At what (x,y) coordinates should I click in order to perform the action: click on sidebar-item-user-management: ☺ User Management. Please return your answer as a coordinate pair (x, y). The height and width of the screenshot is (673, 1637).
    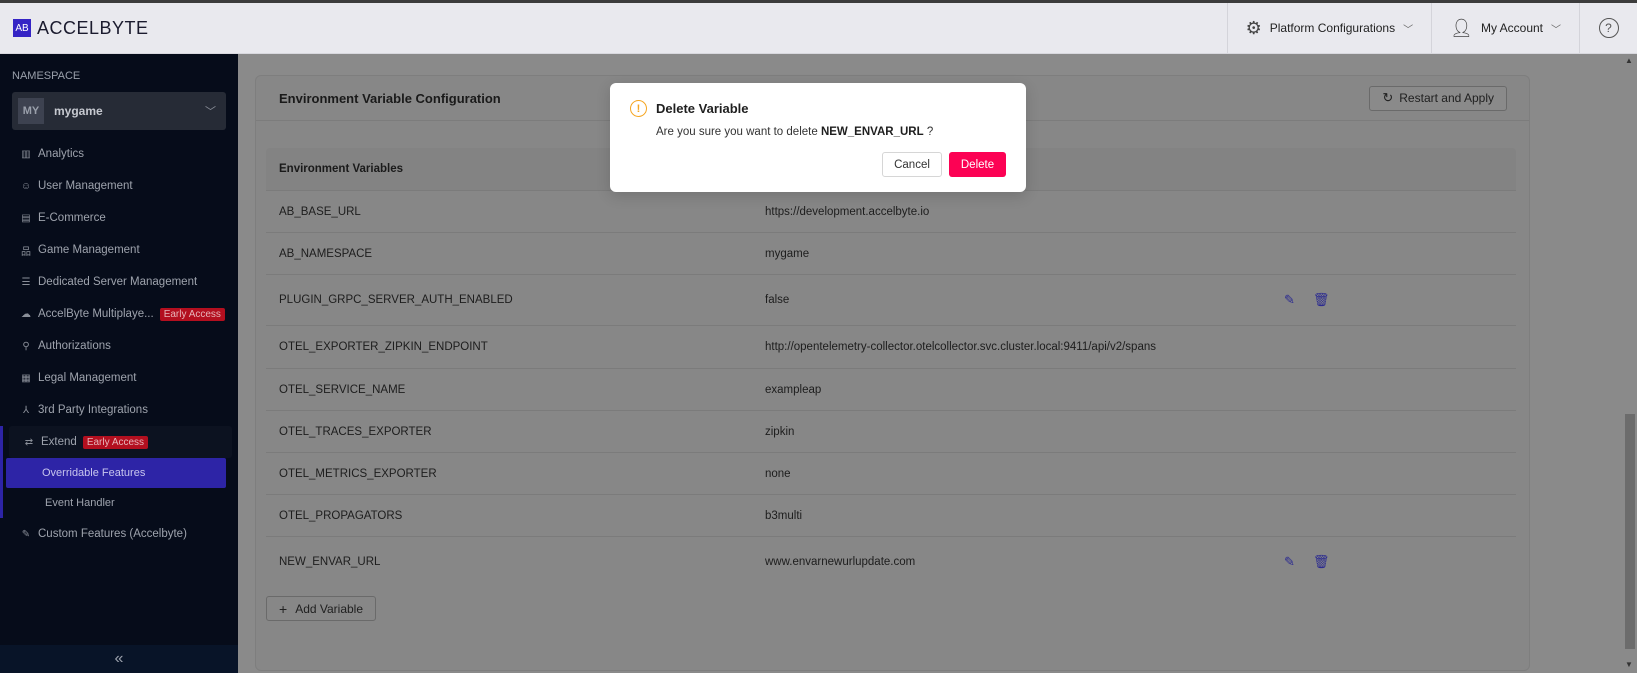
    Looking at the image, I should click on (119, 186).